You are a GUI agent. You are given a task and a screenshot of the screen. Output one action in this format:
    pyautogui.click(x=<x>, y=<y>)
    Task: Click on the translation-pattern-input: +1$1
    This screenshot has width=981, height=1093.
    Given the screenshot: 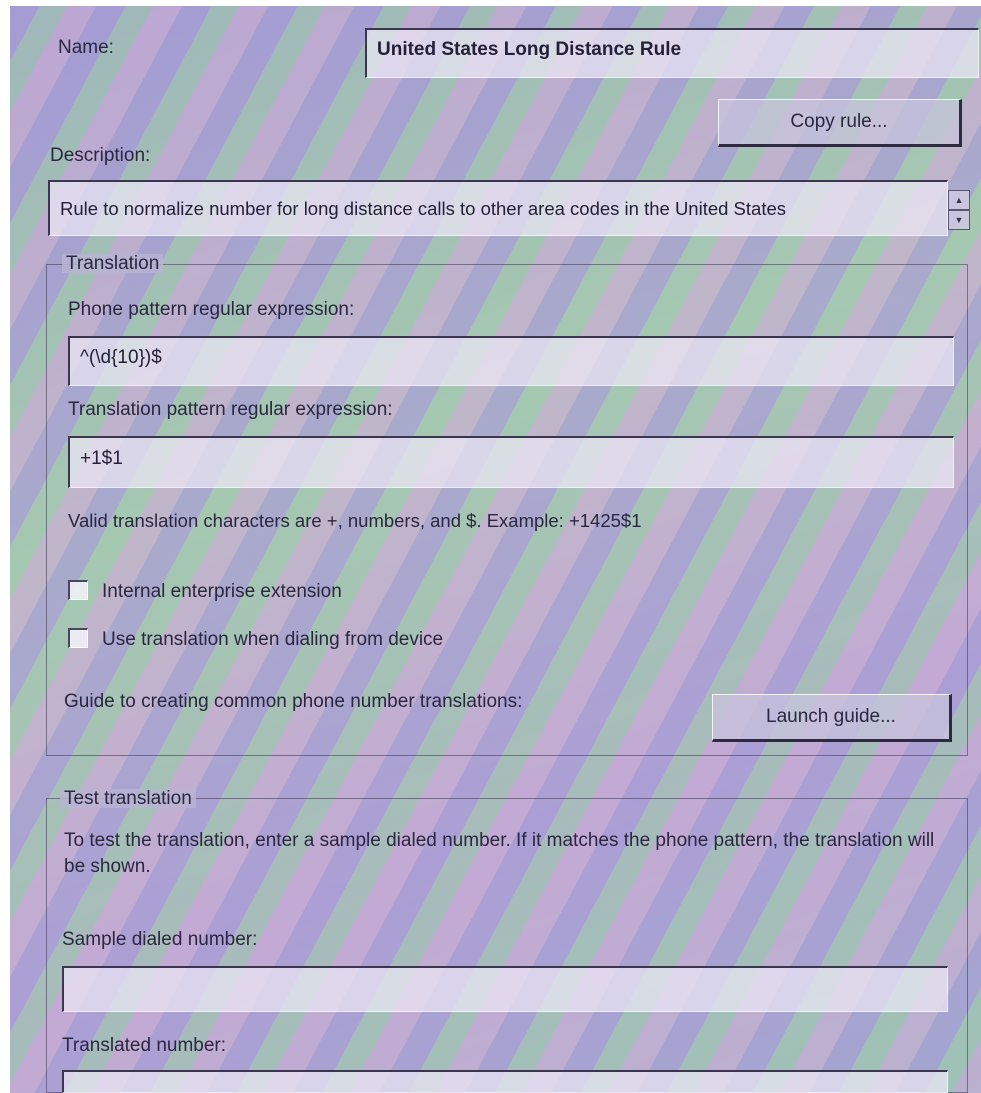 What is the action you would take?
    pyautogui.click(x=511, y=462)
    